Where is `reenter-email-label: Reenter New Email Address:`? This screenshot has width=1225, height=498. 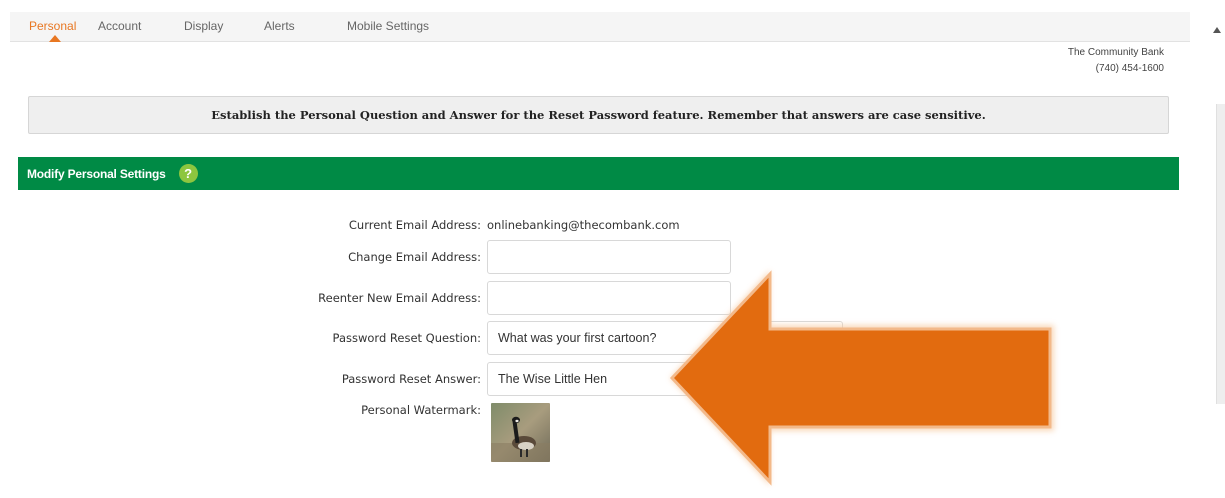
reenter-email-label: Reenter New Email Address: is located at coordinates (399, 298).